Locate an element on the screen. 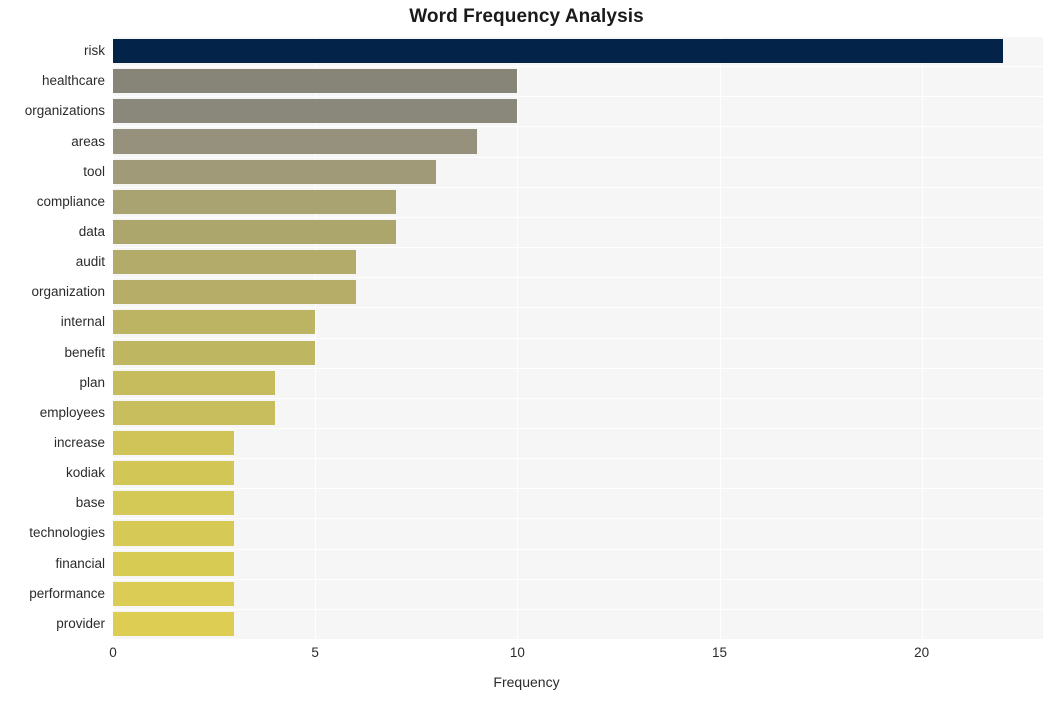 The image size is (1053, 701). y-axis-tick-label: increase is located at coordinates (79, 443).